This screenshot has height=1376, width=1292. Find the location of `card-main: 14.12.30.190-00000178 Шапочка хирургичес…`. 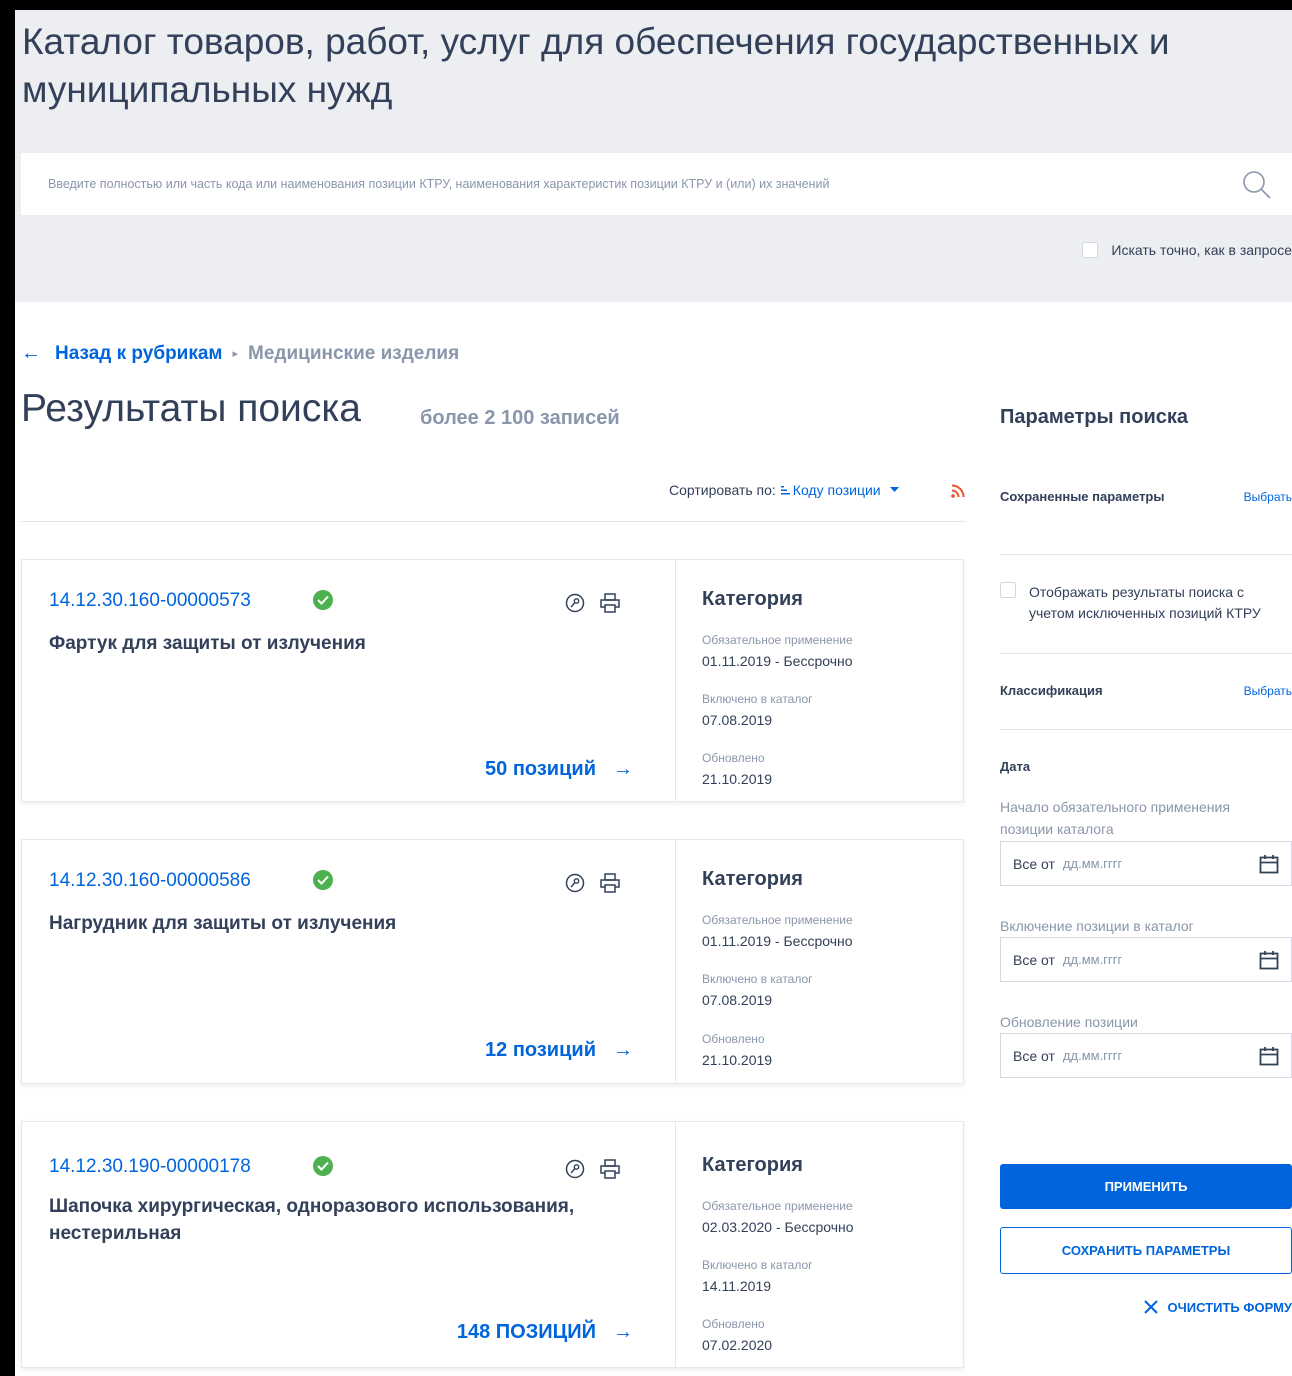

card-main: 14.12.30.190-00000178 Шапочка хирургичес… is located at coordinates (348, 1244).